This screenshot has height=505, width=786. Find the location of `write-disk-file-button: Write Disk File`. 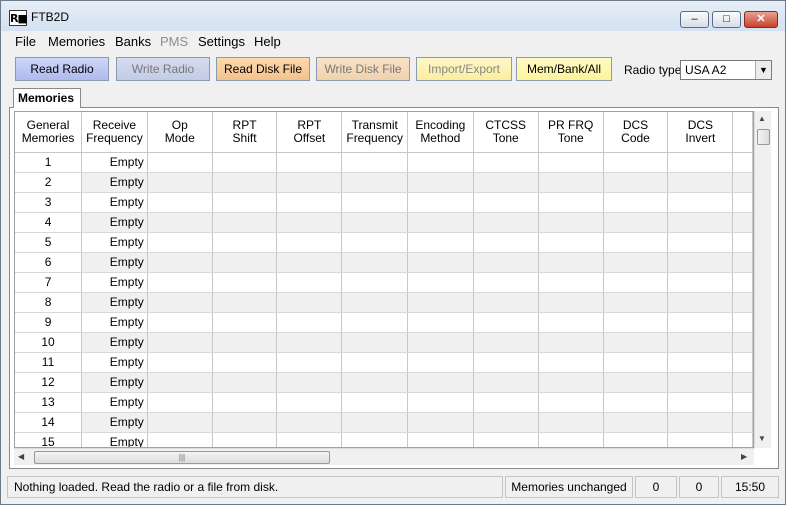

write-disk-file-button: Write Disk File is located at coordinates (363, 69).